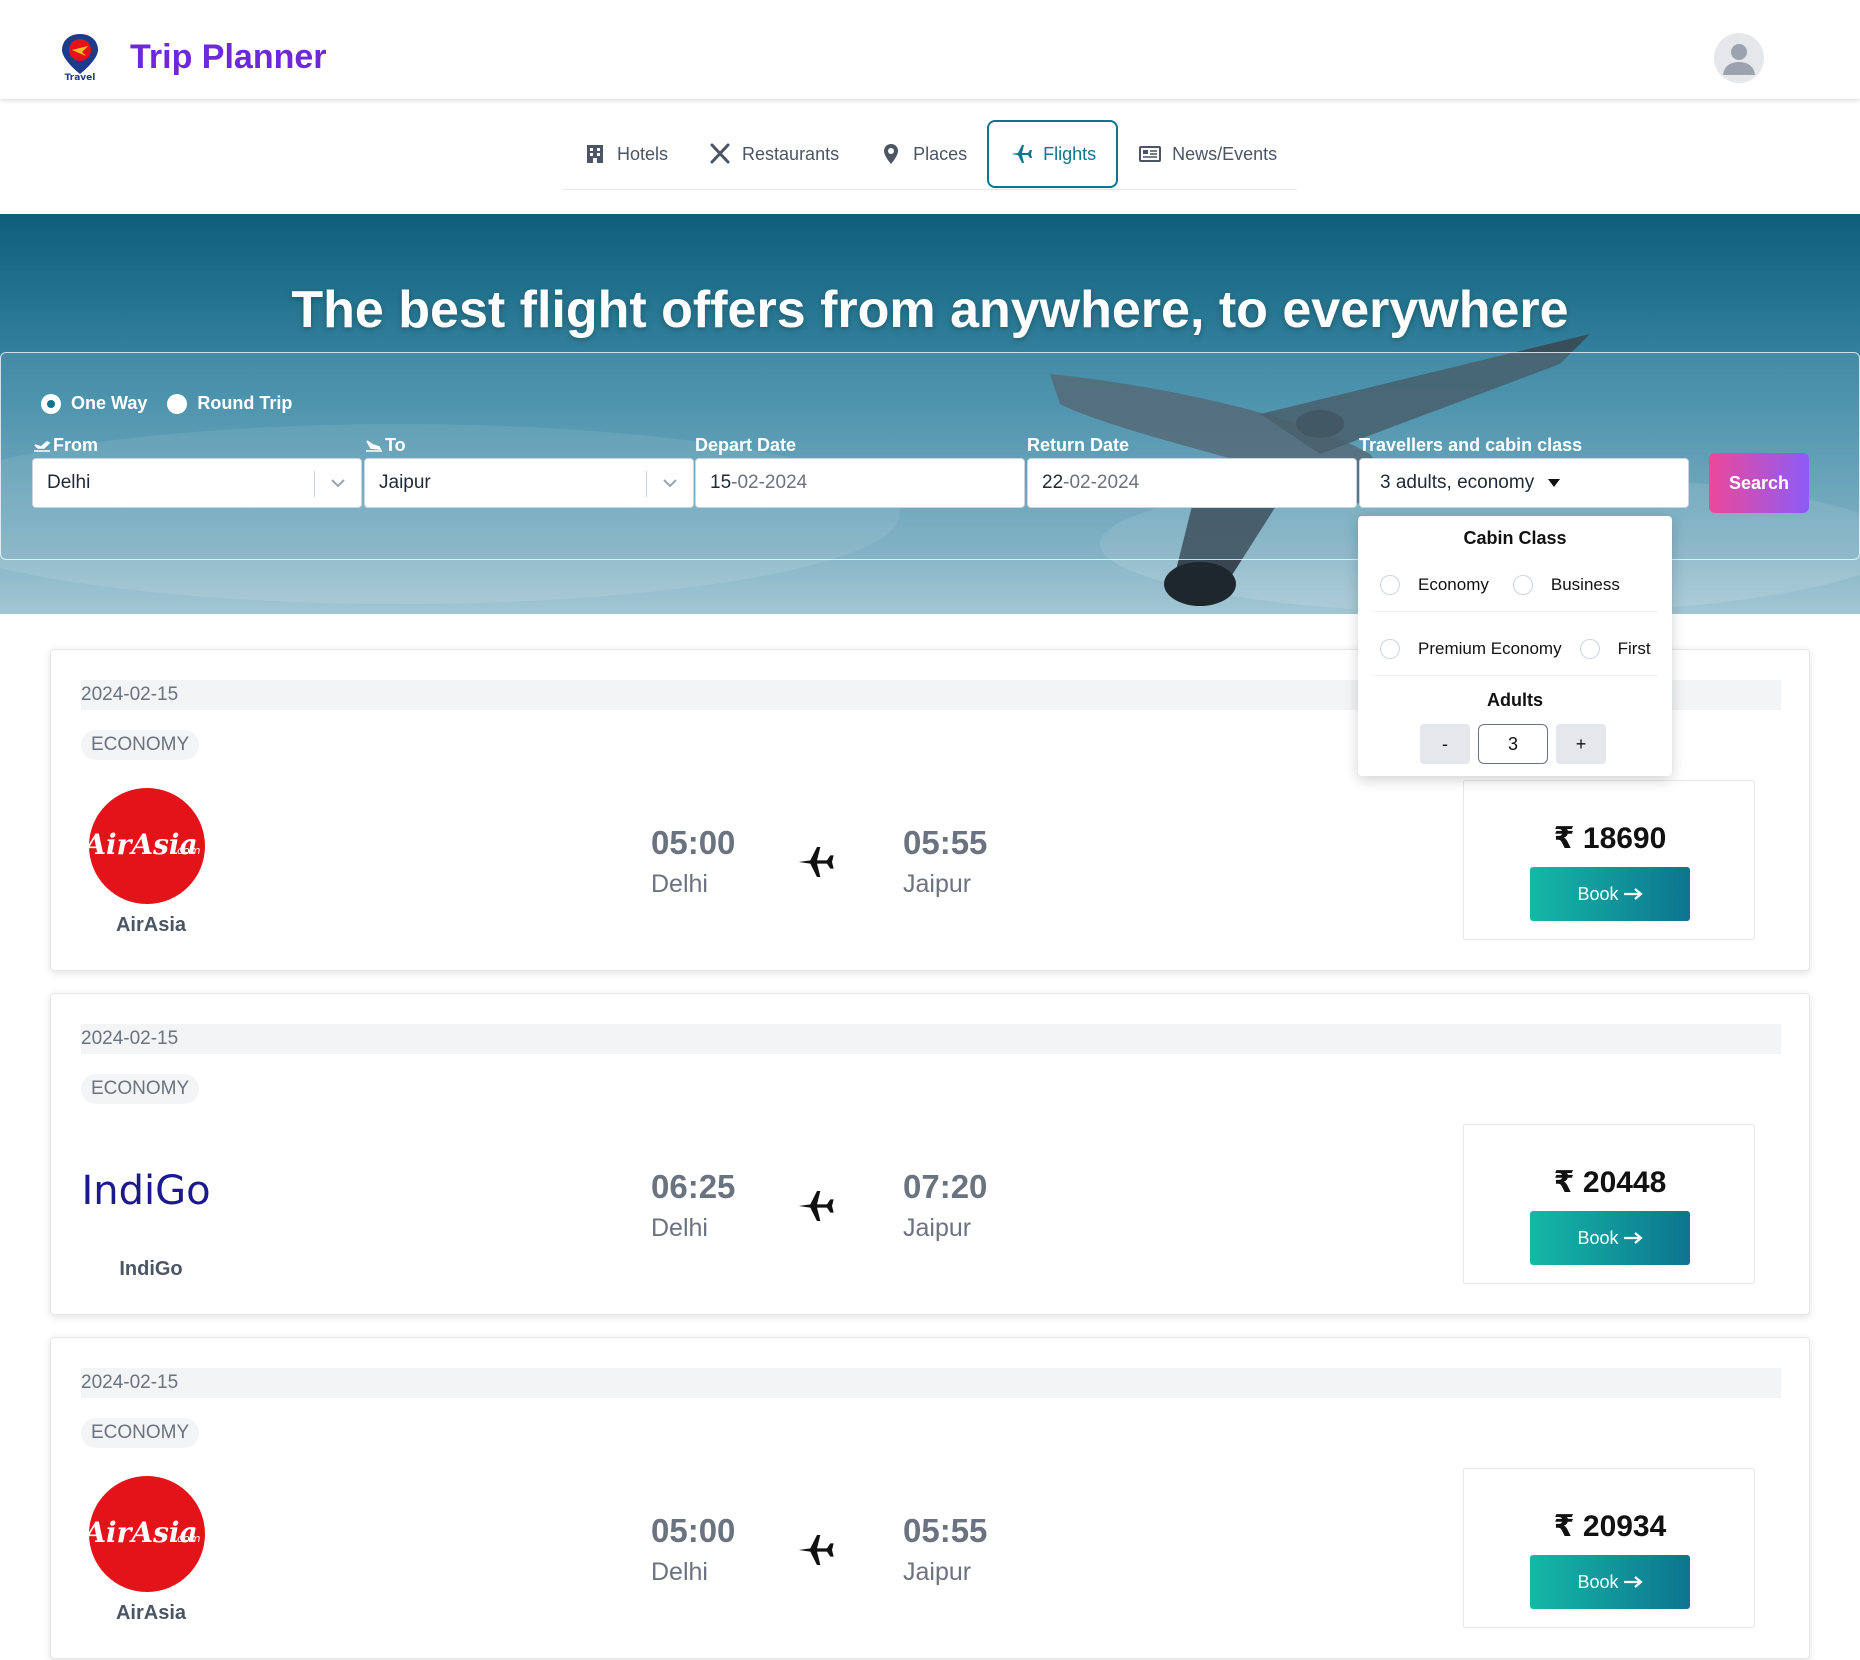 This screenshot has height=1660, width=1860. I want to click on to-label-text: To, so click(395, 445).